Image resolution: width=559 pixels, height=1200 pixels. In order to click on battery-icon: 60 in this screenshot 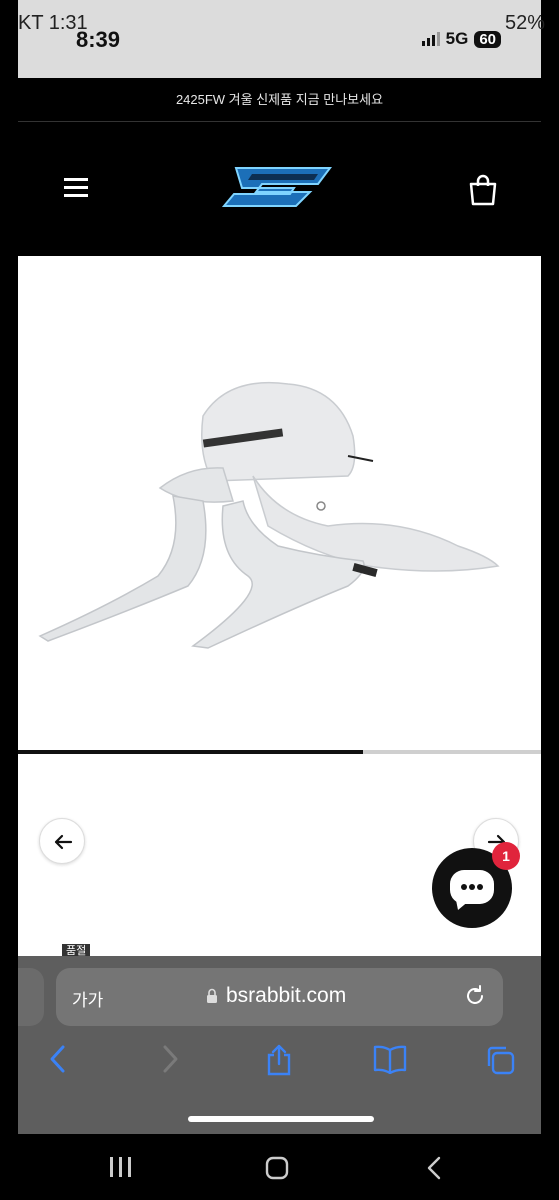, I will do `click(487, 39)`.